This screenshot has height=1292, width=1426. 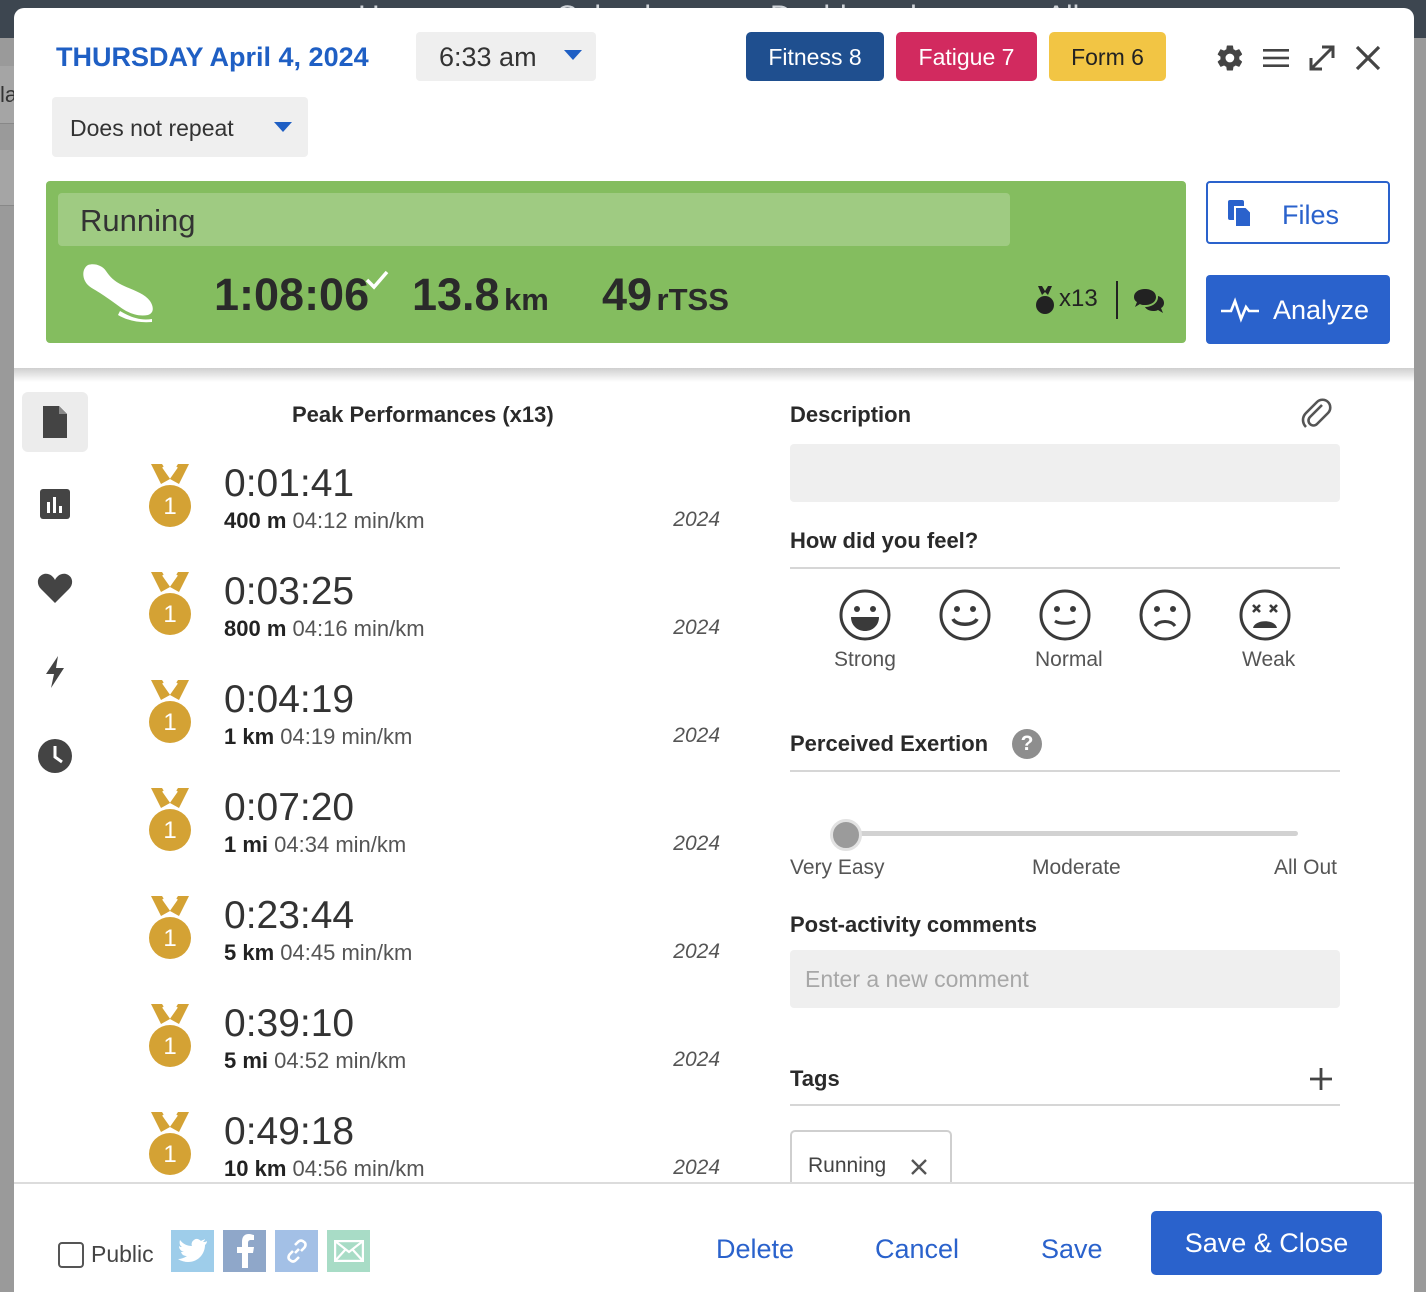 What do you see at coordinates (438, 620) in the screenshot?
I see `peak-performance-row: 1 0:03:25 800 m 04:16 min/km 2024` at bounding box center [438, 620].